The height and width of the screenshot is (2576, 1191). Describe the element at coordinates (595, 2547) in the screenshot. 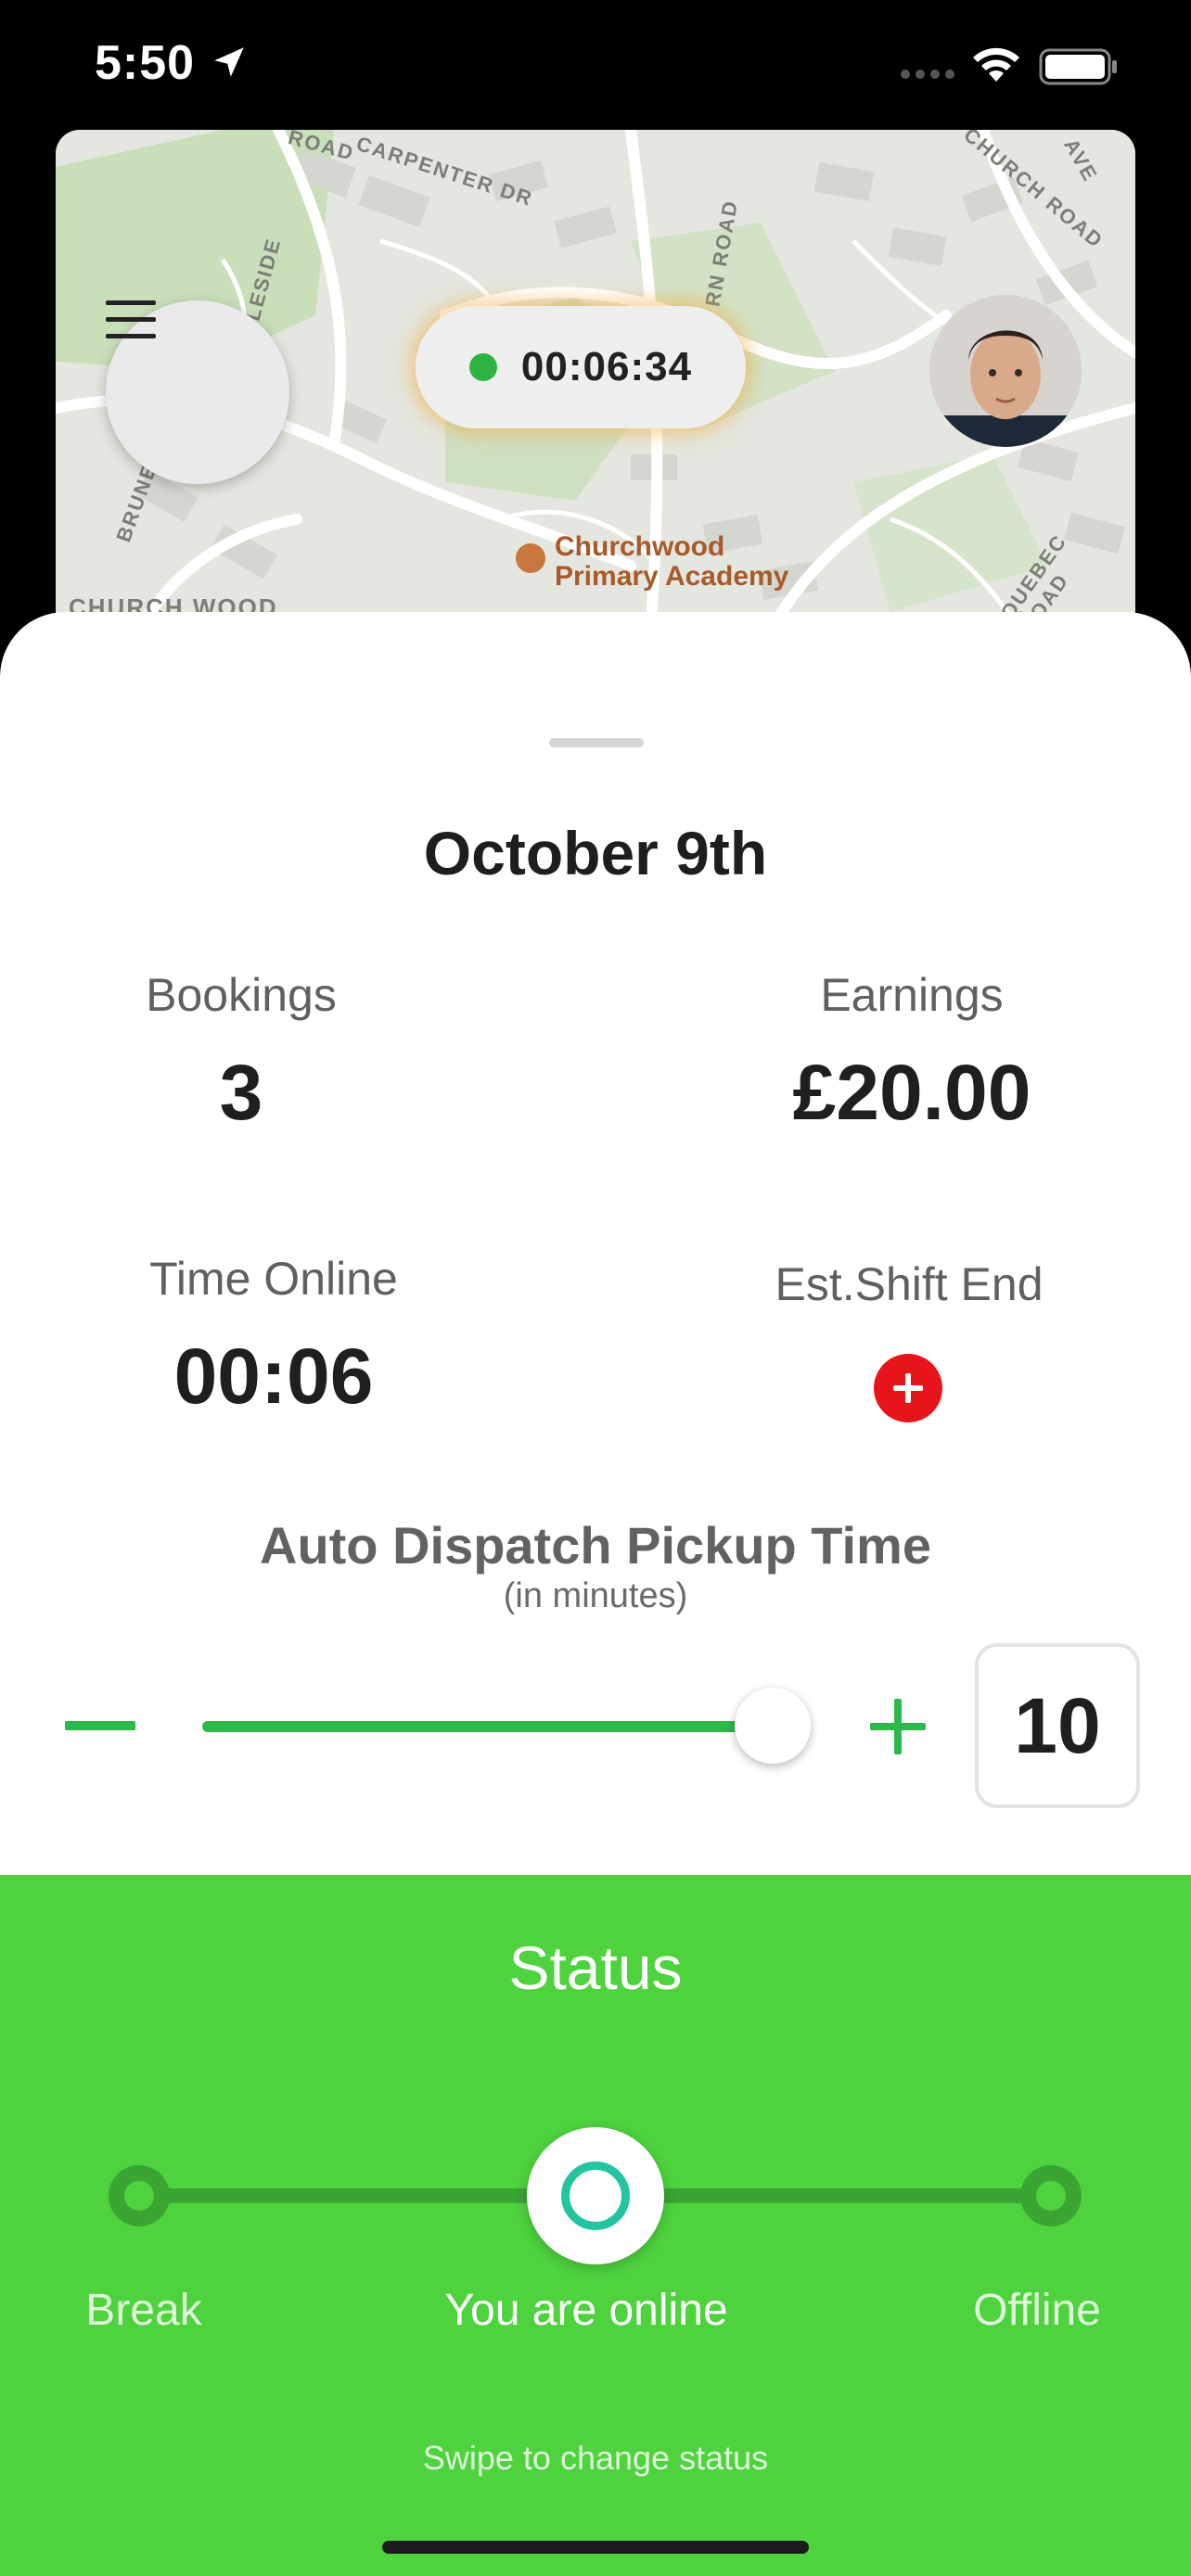

I see `home-indicator` at that location.